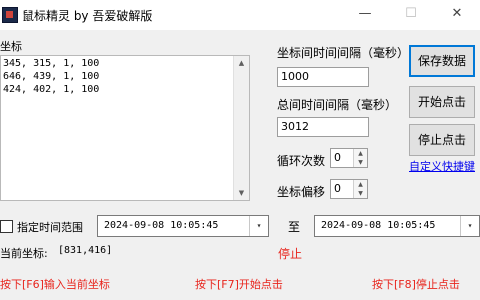 Image resolution: width=480 pixels, height=300 pixels. I want to click on end-datetime-value: 2024-09-08 10:05:45, so click(378, 225).